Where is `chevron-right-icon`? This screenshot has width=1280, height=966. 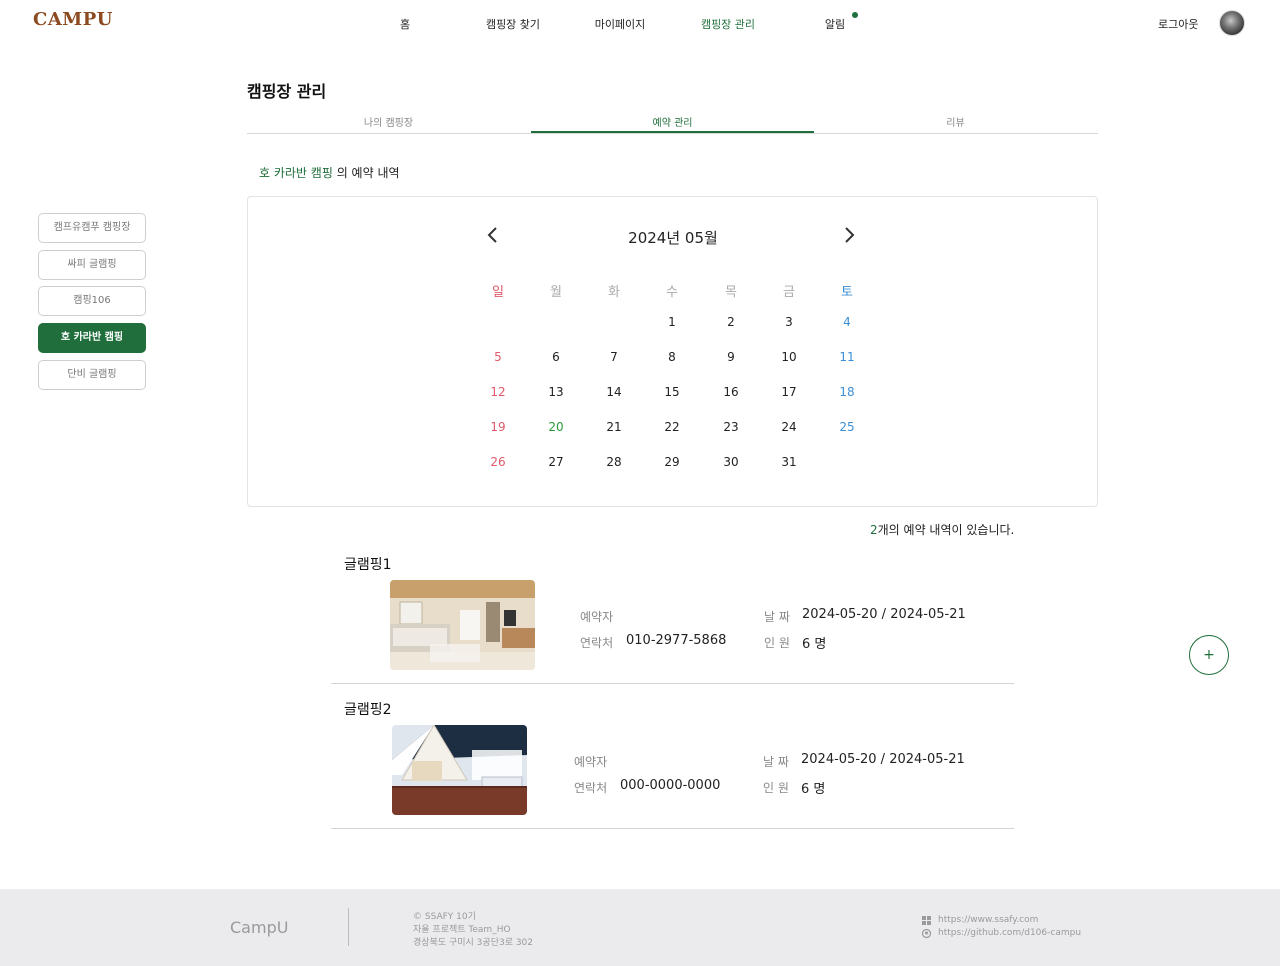
chevron-right-icon is located at coordinates (849, 235).